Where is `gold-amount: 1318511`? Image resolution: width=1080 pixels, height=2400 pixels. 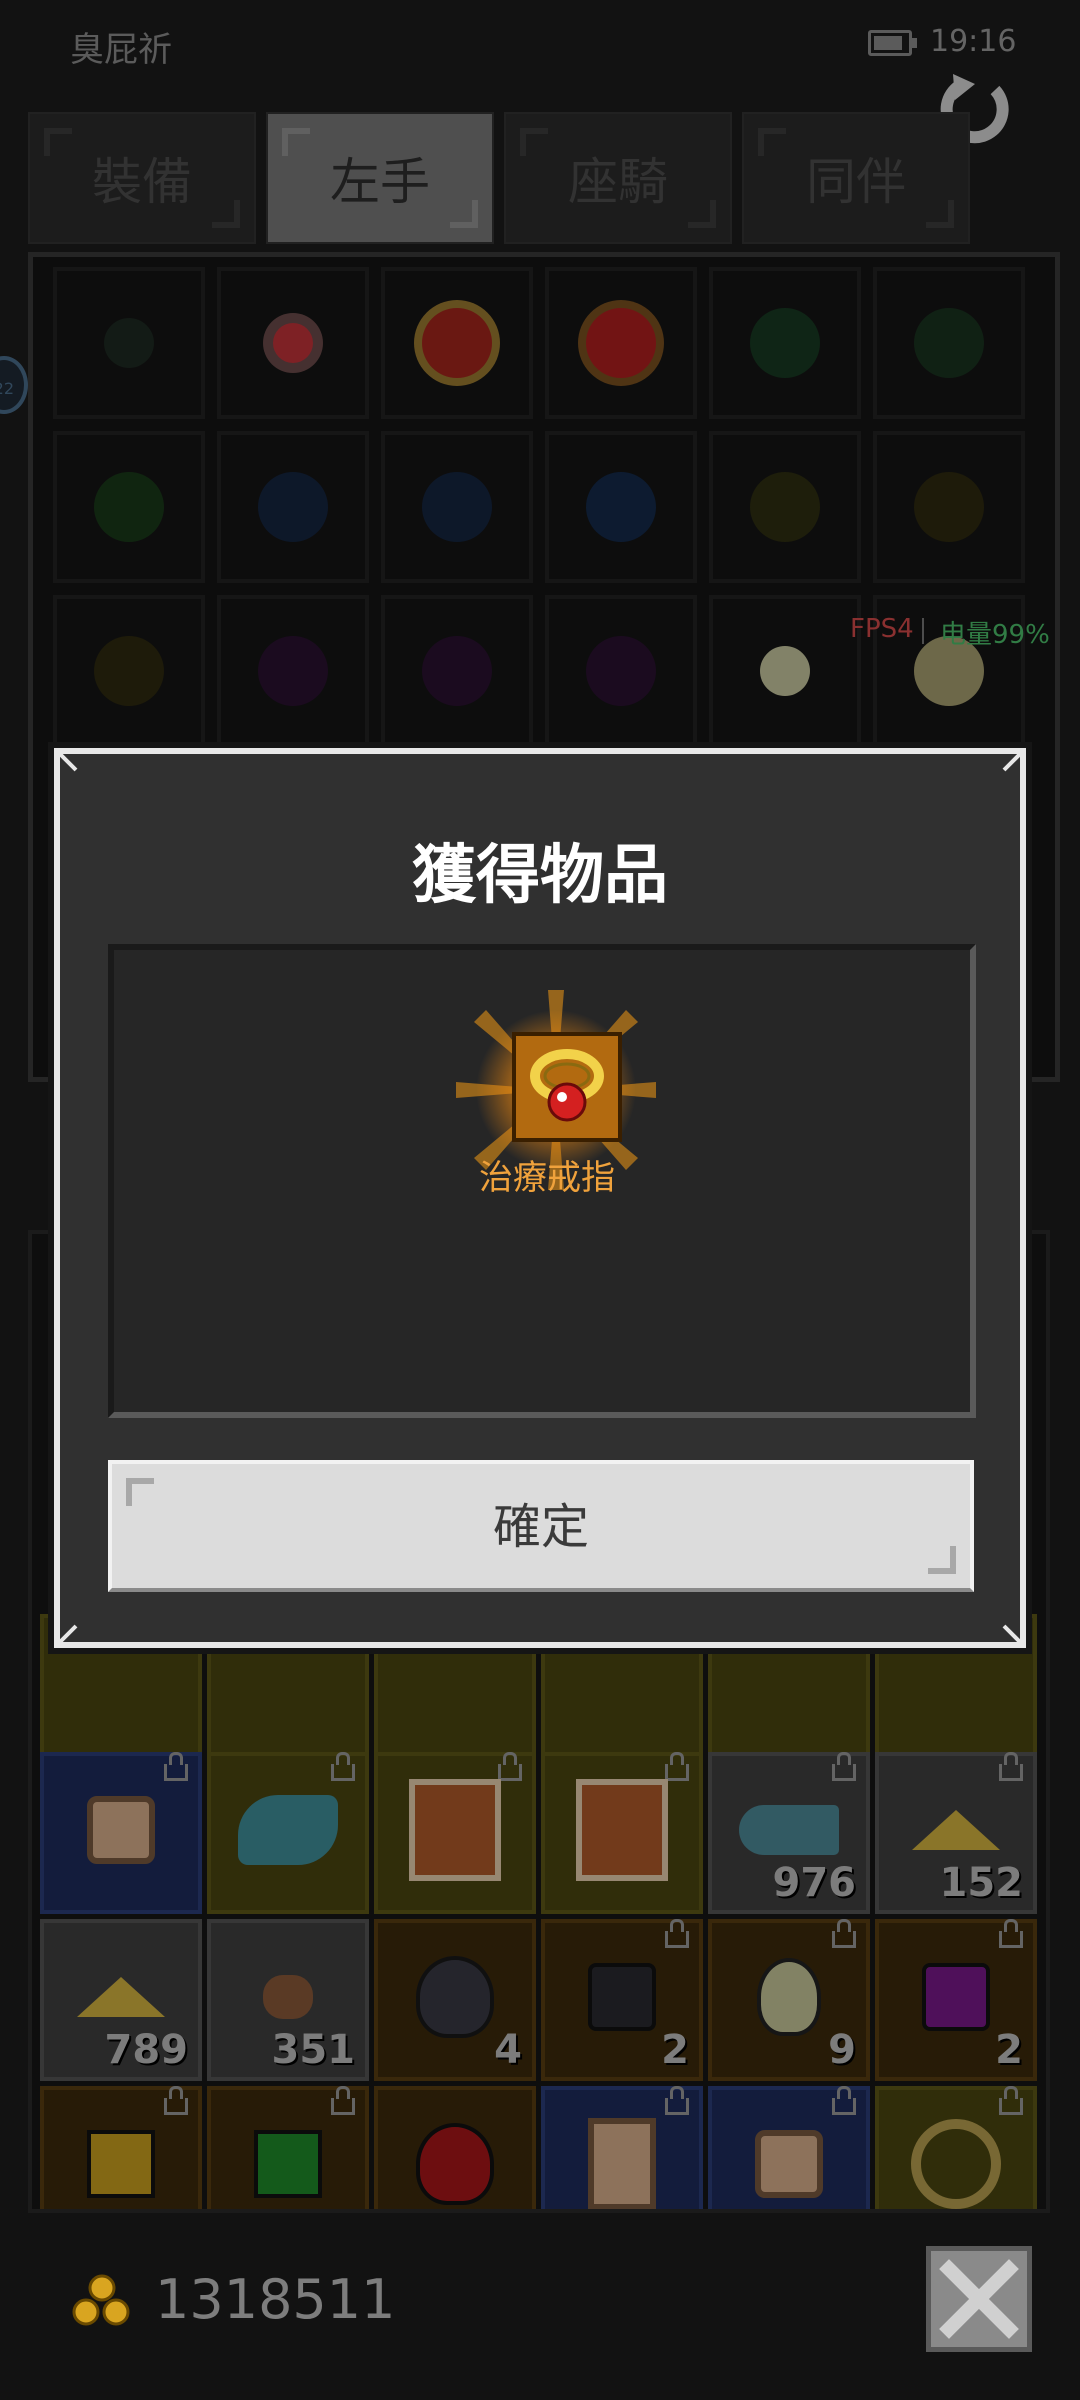
gold-amount: 1318511 is located at coordinates (275, 2299).